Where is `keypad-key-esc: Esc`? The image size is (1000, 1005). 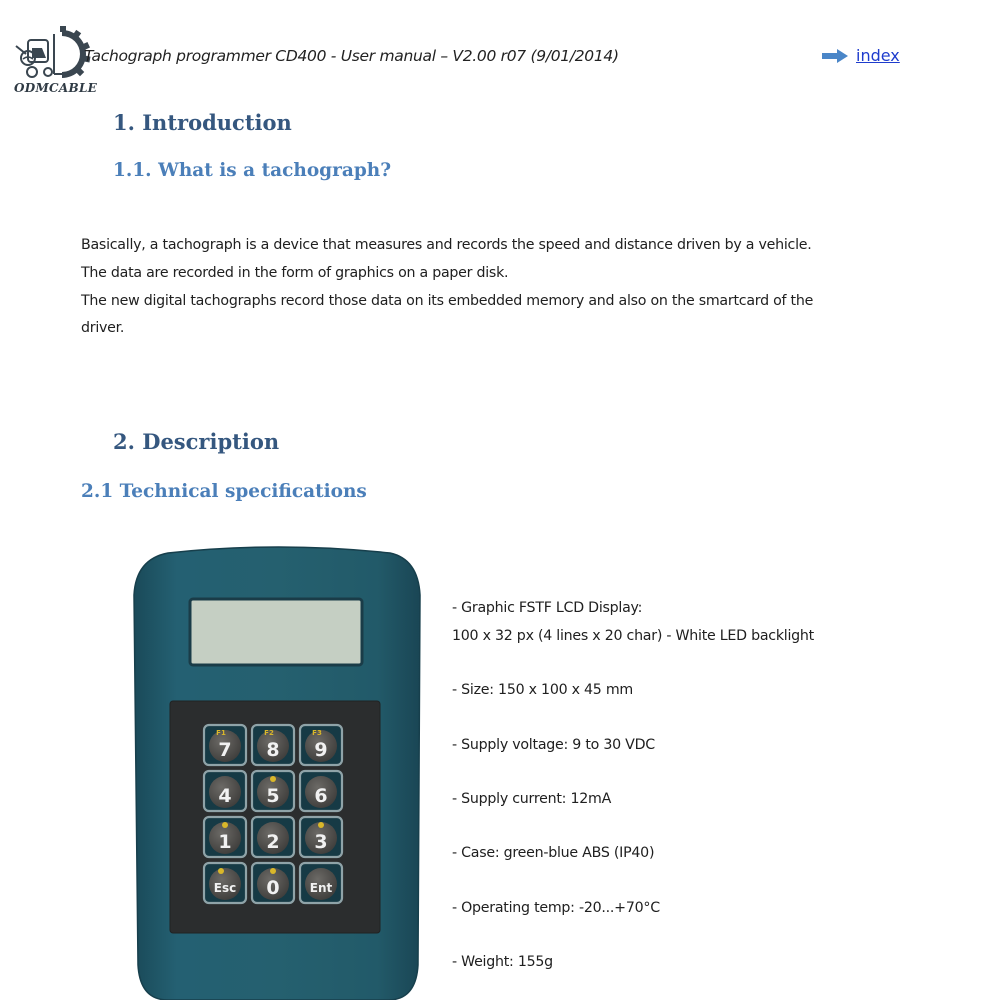 keypad-key-esc: Esc is located at coordinates (225, 883).